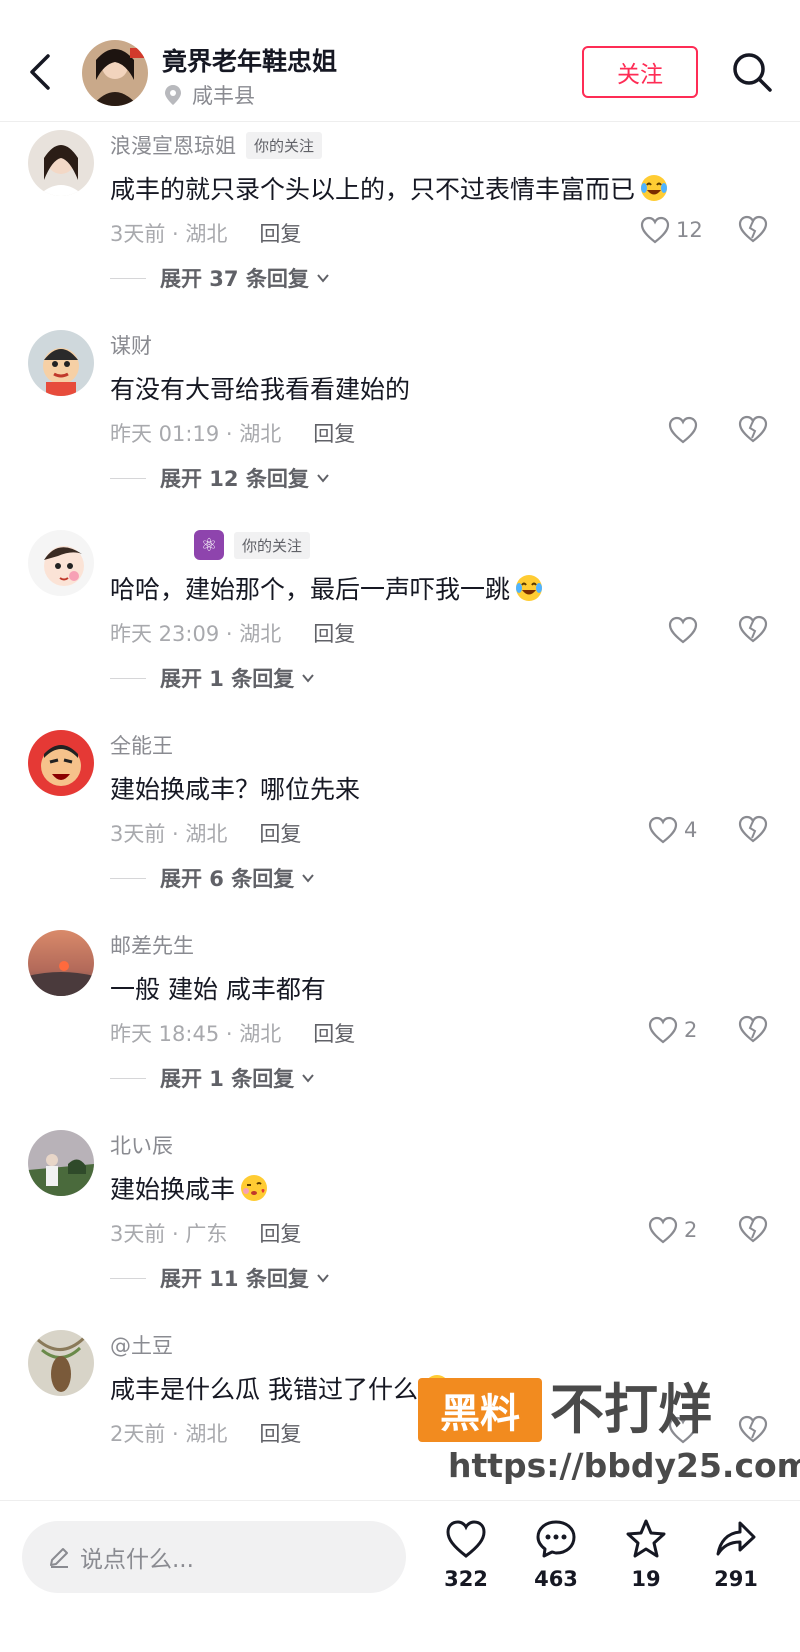 The height and width of the screenshot is (1652, 800). I want to click on like-button: 12, so click(671, 230).